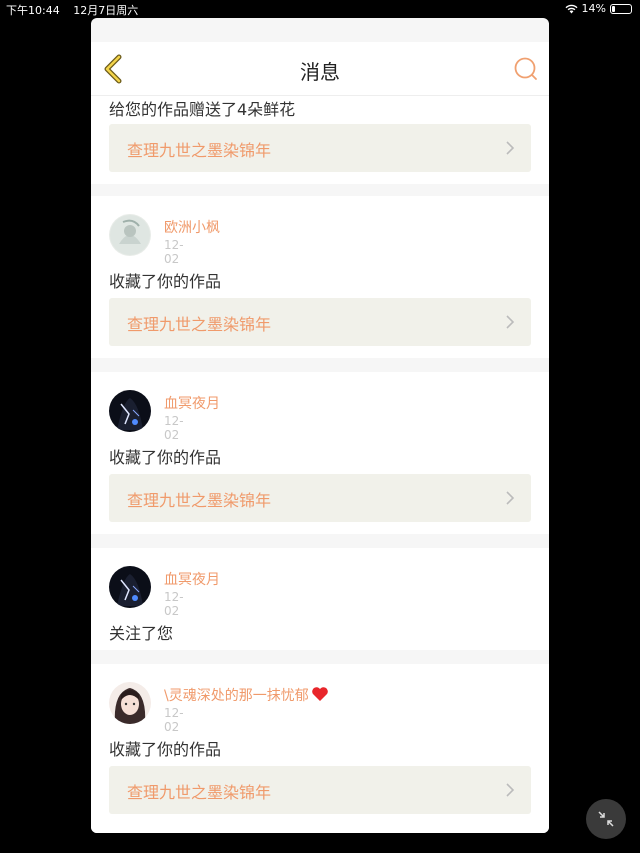 The width and height of the screenshot is (640, 853). Describe the element at coordinates (613, 8) in the screenshot. I see `battery-fill` at that location.